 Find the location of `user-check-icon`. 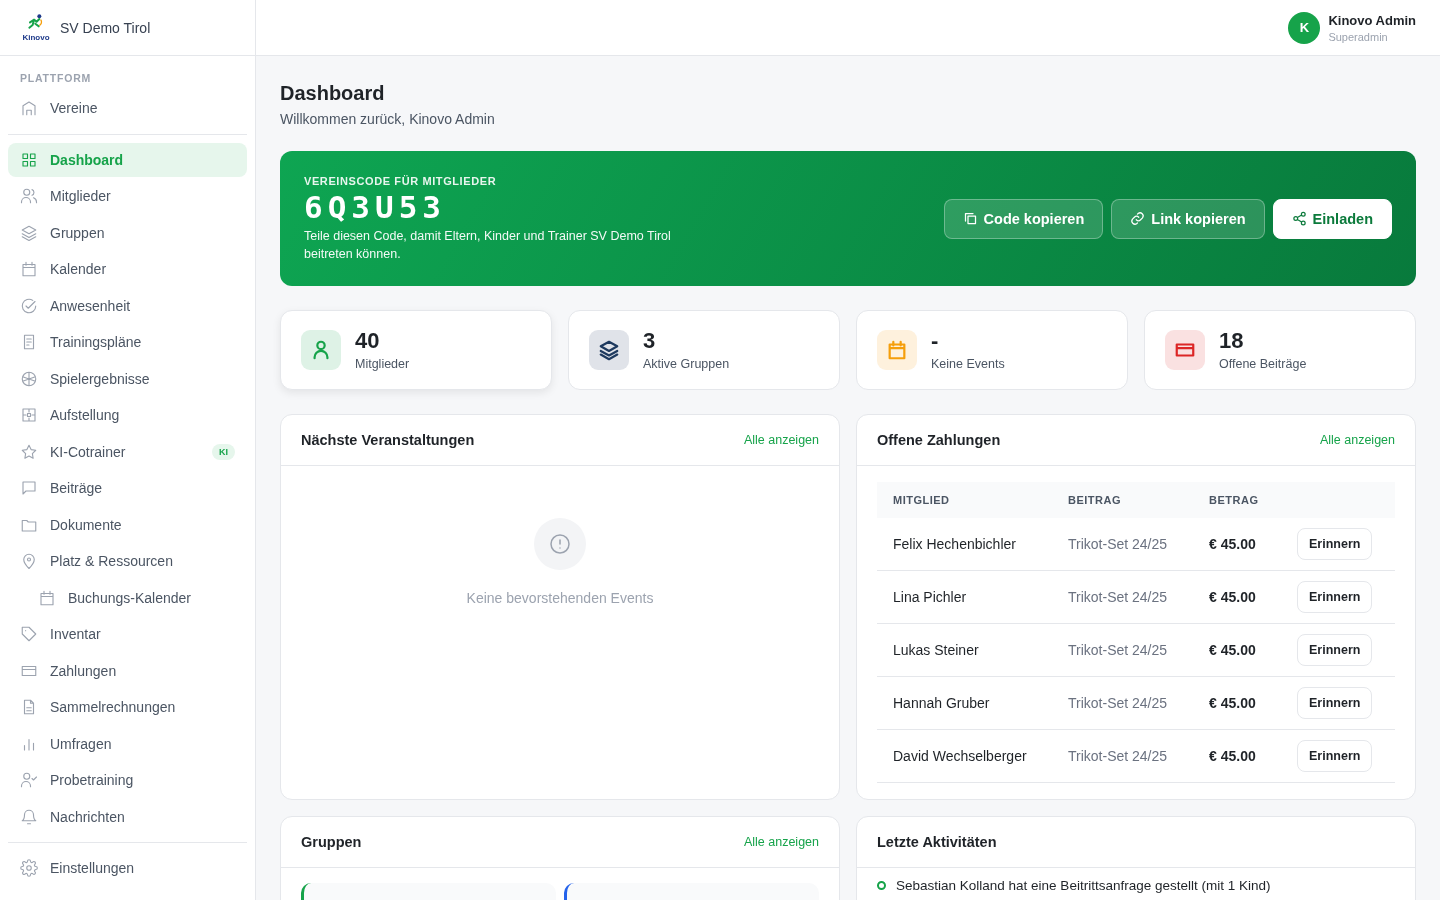

user-check-icon is located at coordinates (29, 780).